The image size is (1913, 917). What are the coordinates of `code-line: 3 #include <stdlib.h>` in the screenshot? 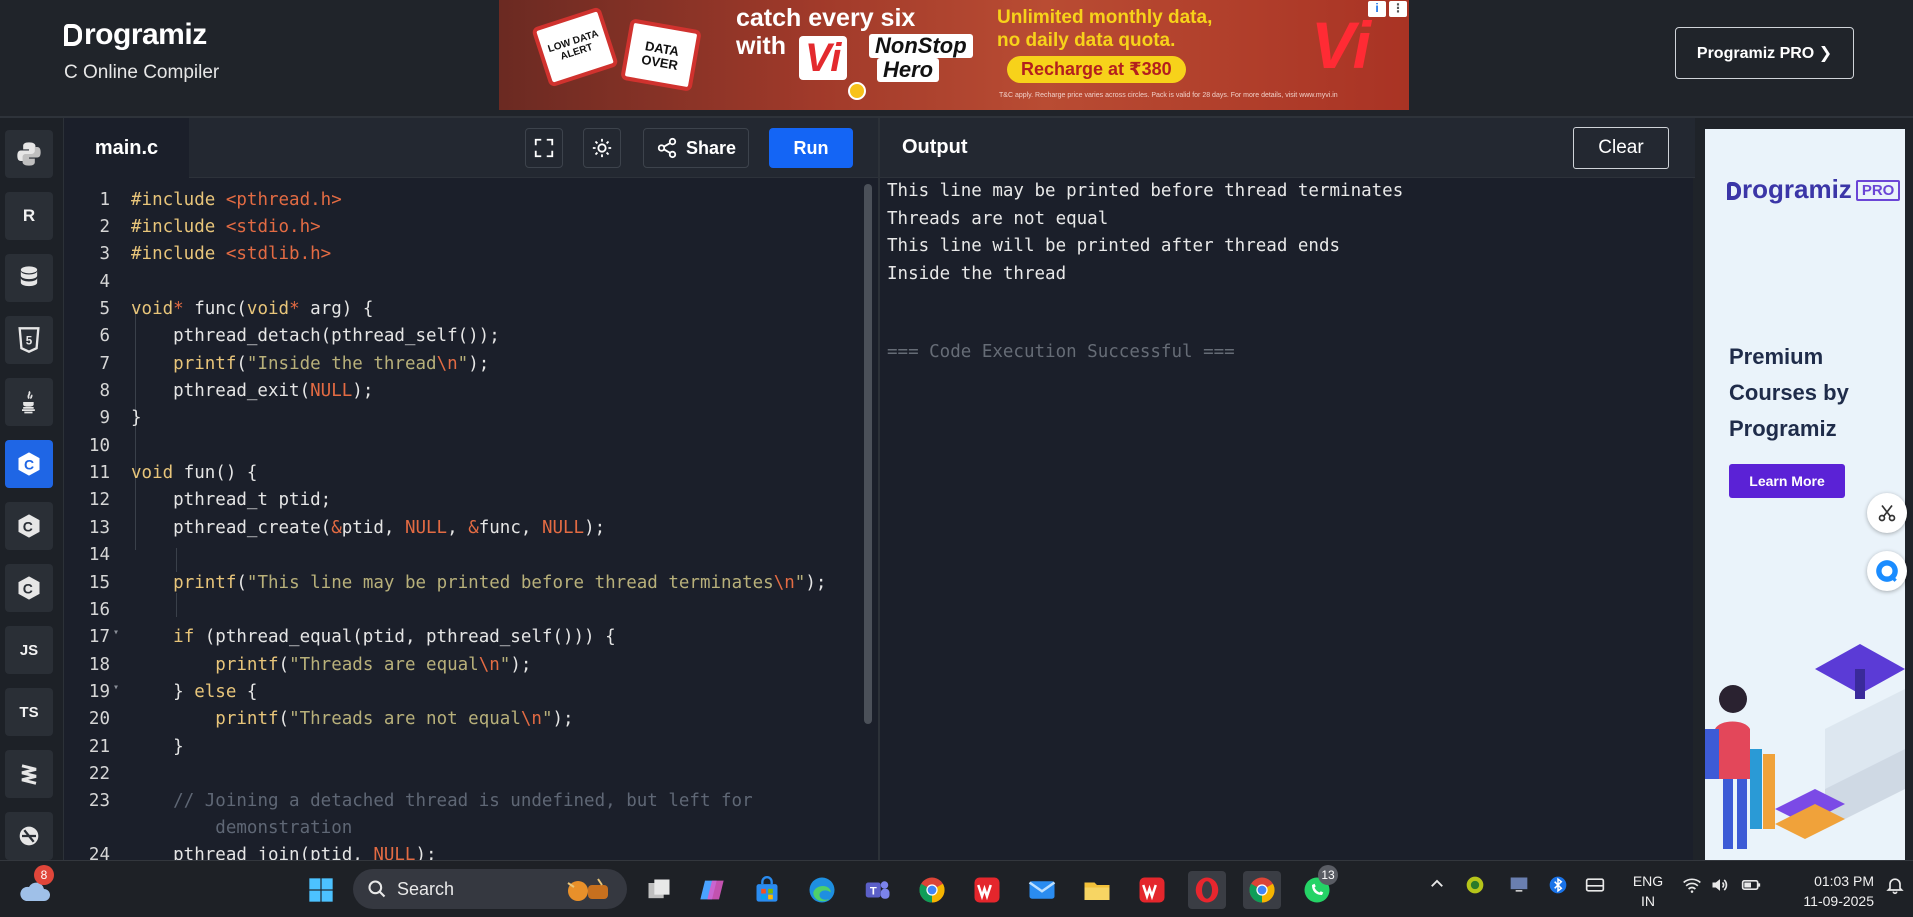 It's located at (464, 257).